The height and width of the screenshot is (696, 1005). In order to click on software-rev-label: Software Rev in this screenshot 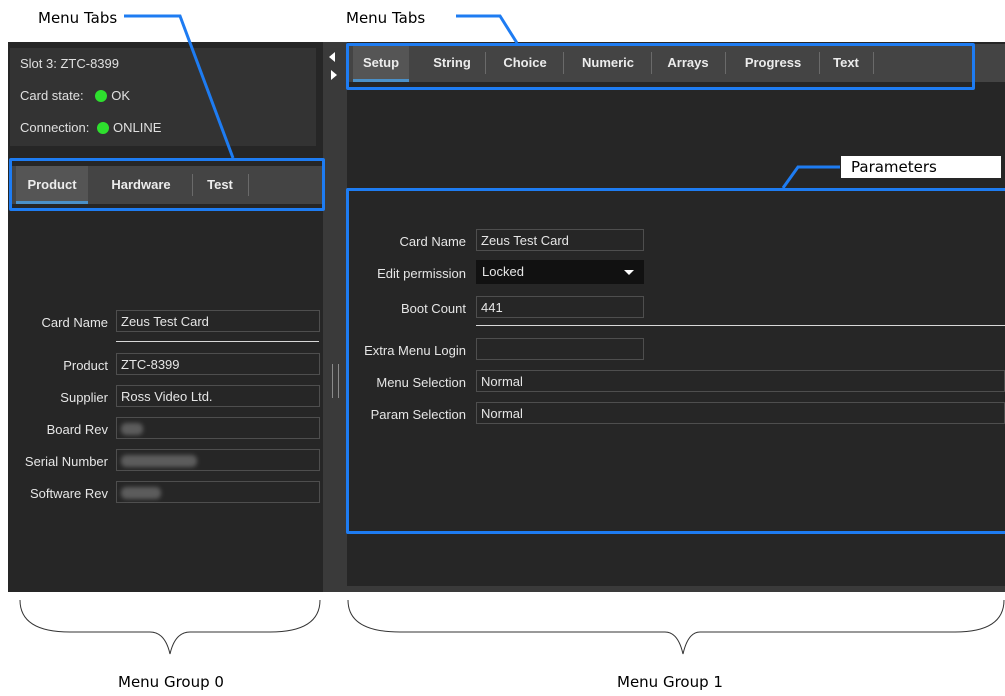, I will do `click(68, 493)`.